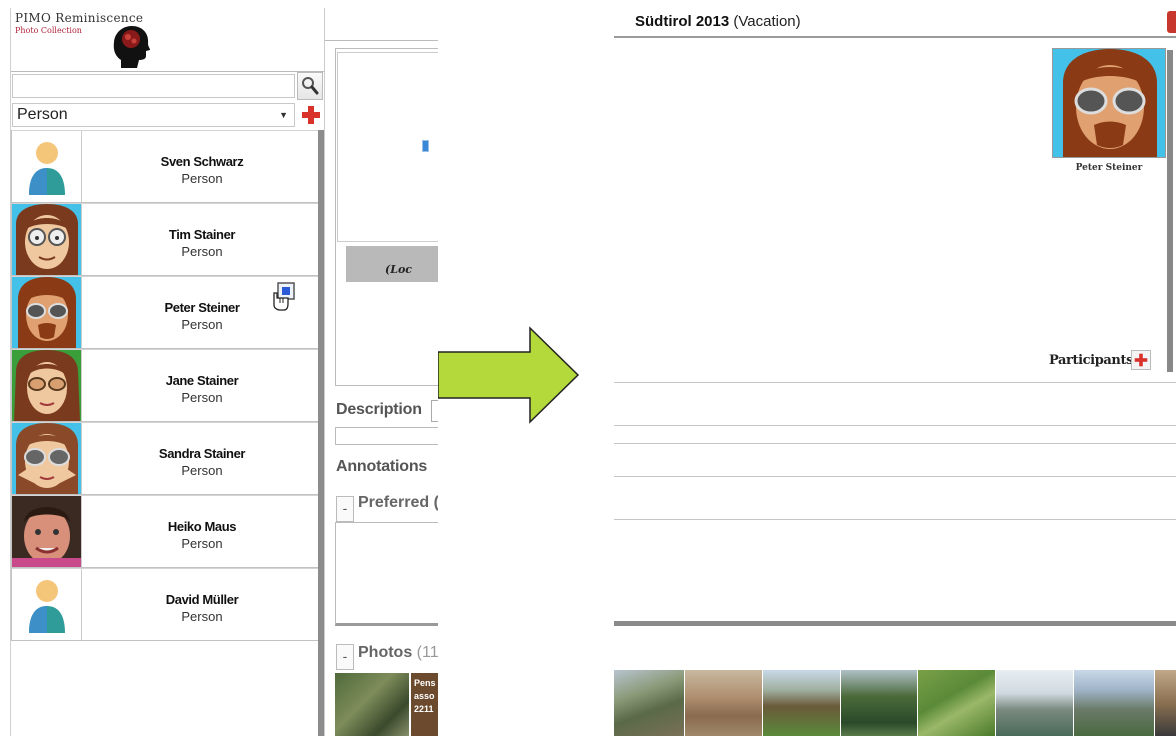  Describe the element at coordinates (131, 47) in the screenshot. I see `head-silhouette-icon` at that location.